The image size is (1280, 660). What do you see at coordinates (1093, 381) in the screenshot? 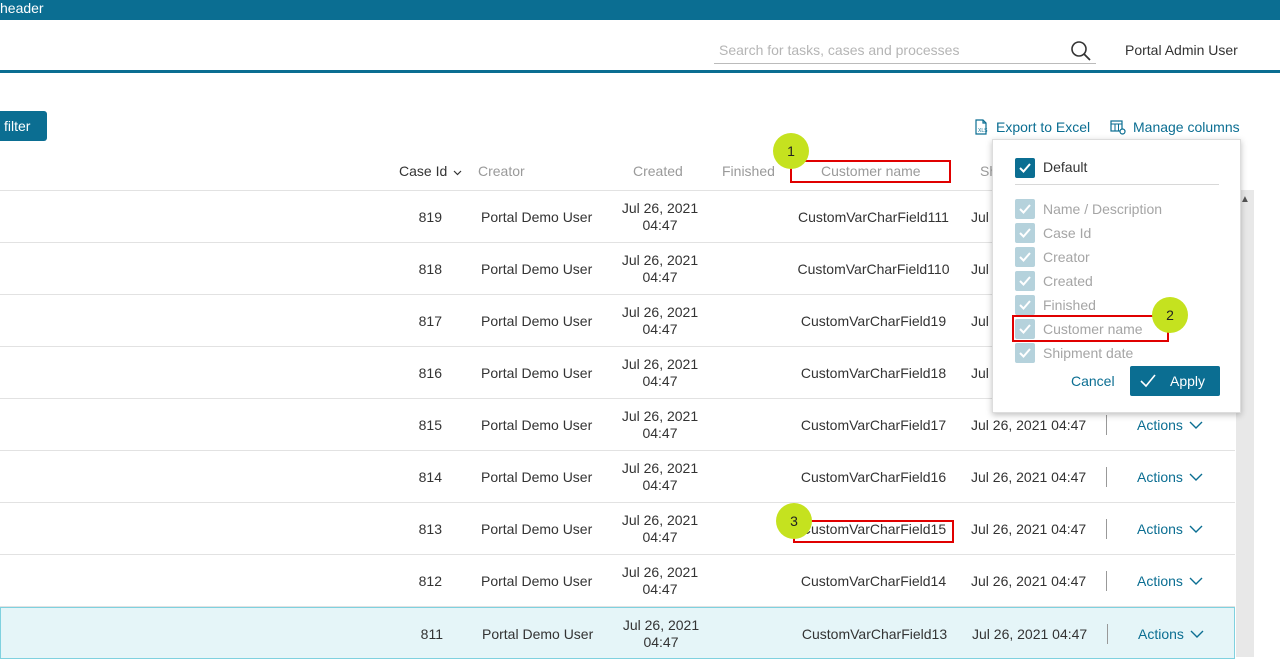
I see `cancel-button: Cancel` at bounding box center [1093, 381].